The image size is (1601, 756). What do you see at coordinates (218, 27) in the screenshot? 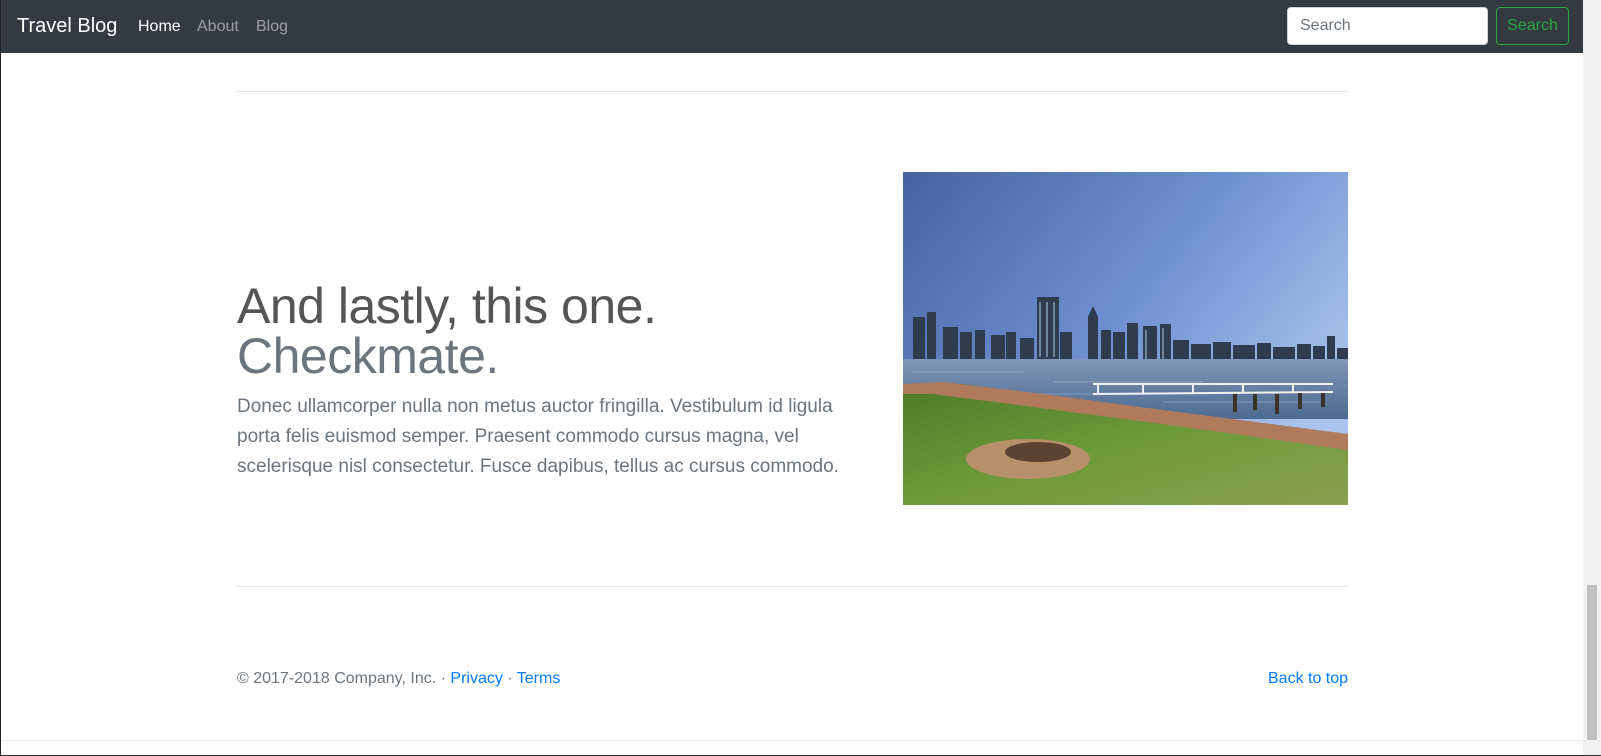
I see `nav-link-about: About` at bounding box center [218, 27].